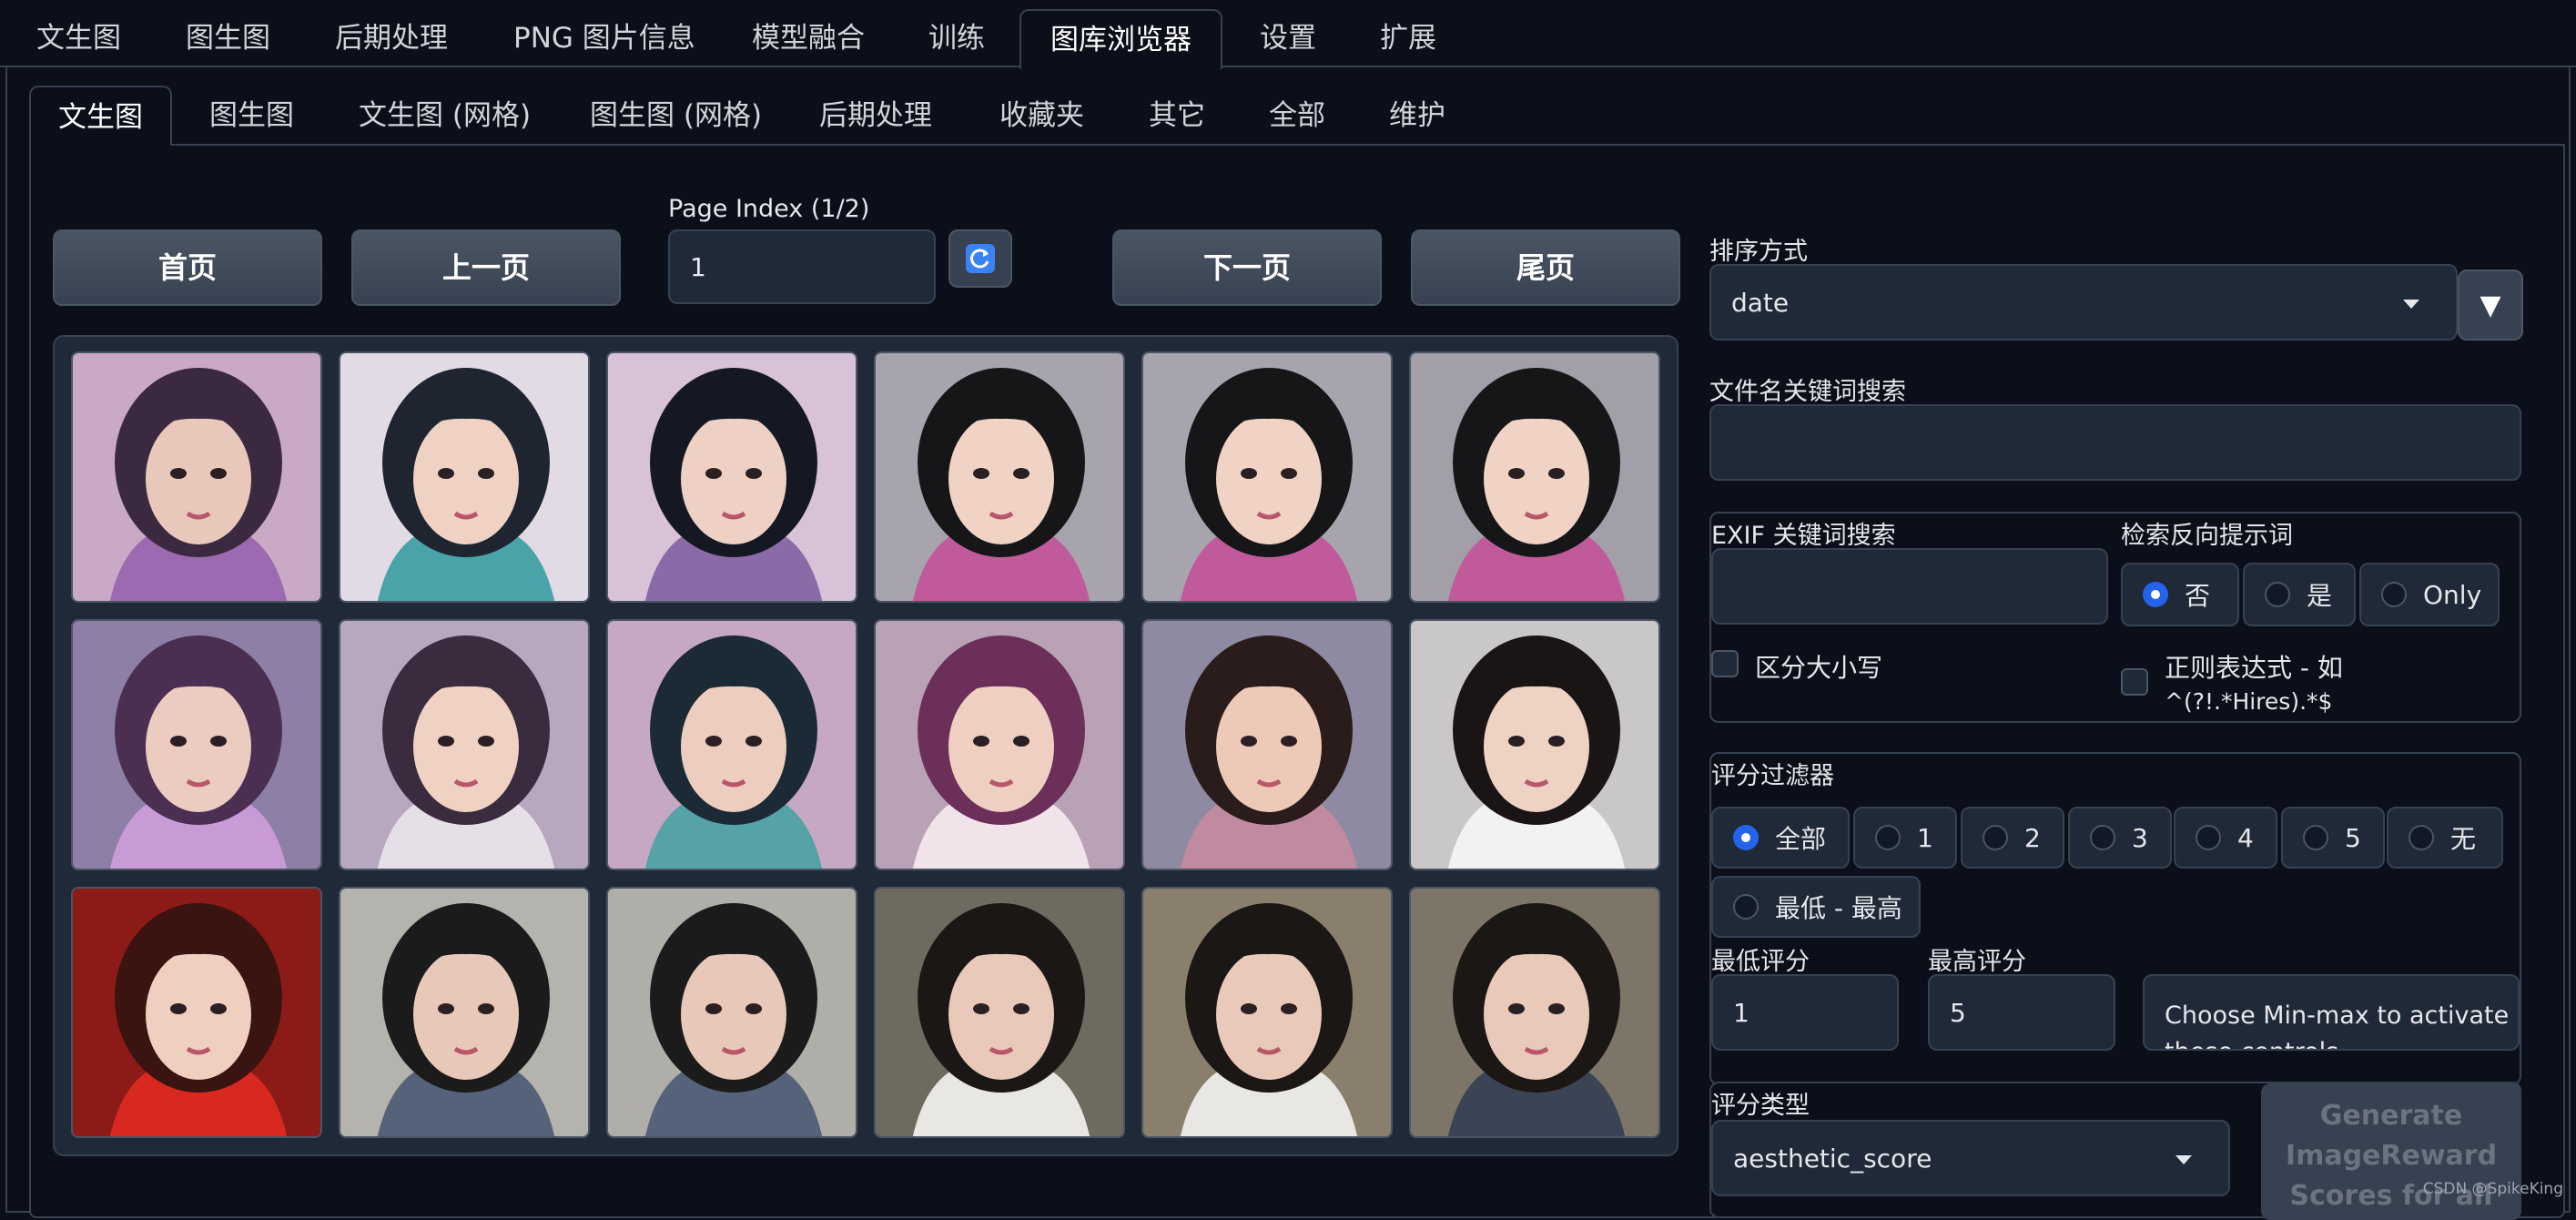 The height and width of the screenshot is (1220, 2576). What do you see at coordinates (1970, 1158) in the screenshot?
I see `score-type-dropdown: aesthetic_score` at bounding box center [1970, 1158].